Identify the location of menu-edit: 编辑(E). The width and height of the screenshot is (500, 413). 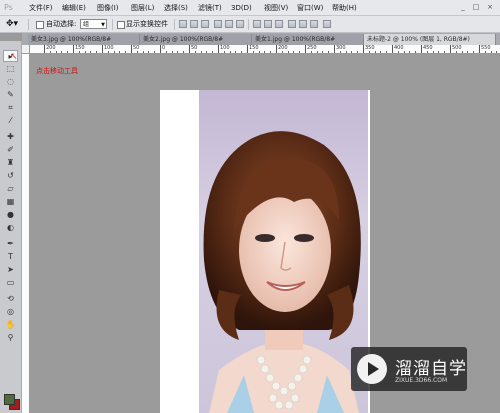
(74, 8).